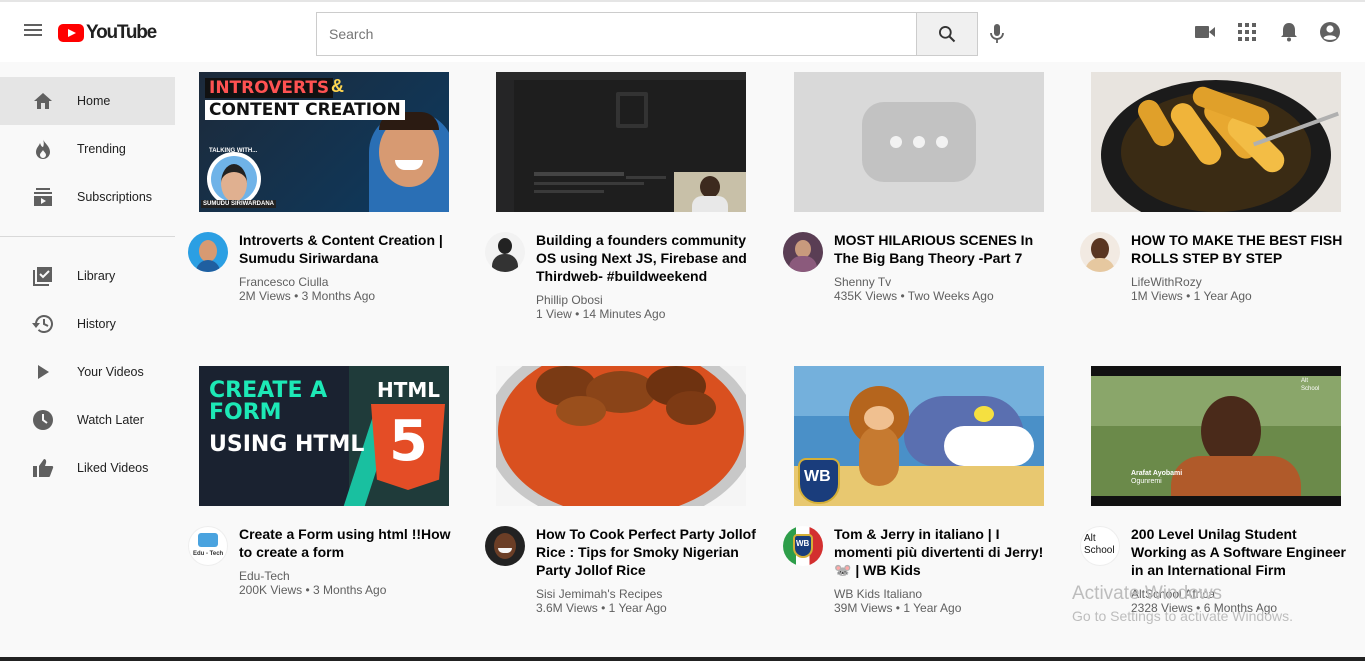 The image size is (1365, 661). Describe the element at coordinates (96, 324) in the screenshot. I see `sidebar-item-label: History` at that location.